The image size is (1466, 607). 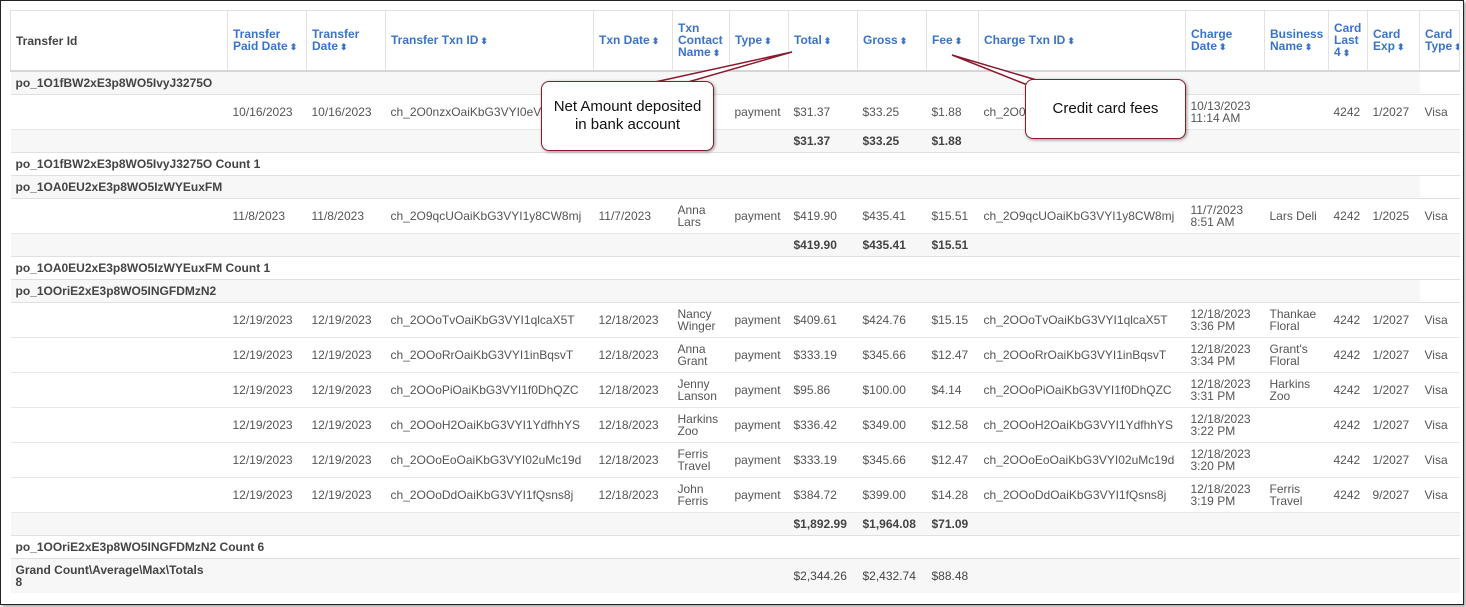 I want to click on cell-gross: $349.00, so click(x=892, y=425).